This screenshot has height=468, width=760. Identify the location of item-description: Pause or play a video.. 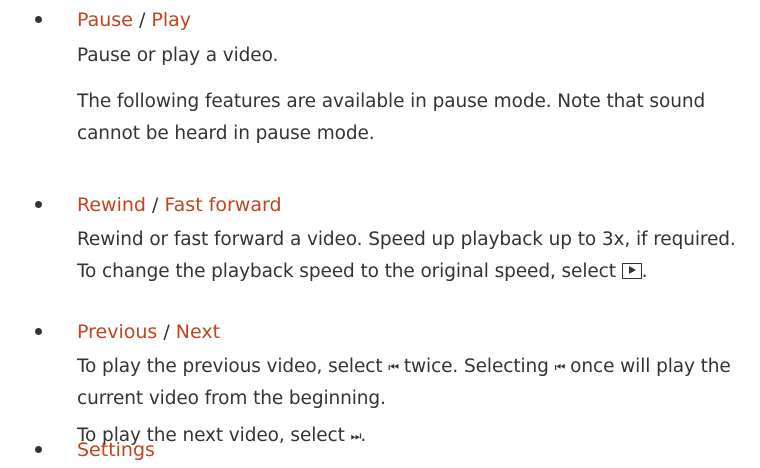
(178, 55).